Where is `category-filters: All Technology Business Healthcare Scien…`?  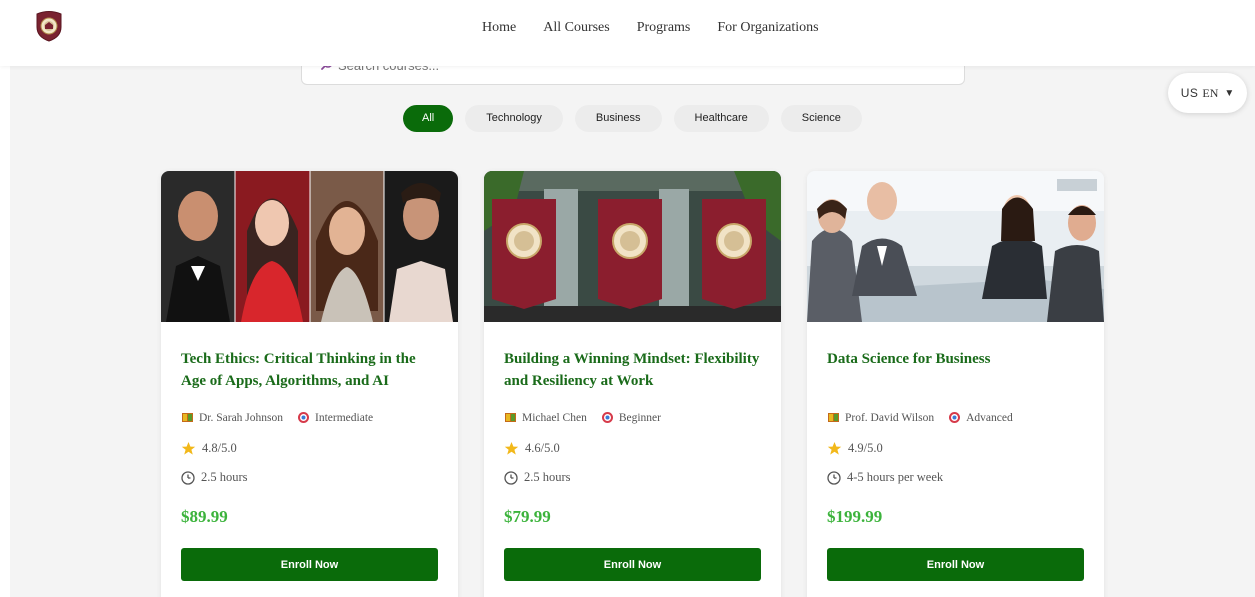
category-filters: All Technology Business Healthcare Scien… is located at coordinates (632, 118).